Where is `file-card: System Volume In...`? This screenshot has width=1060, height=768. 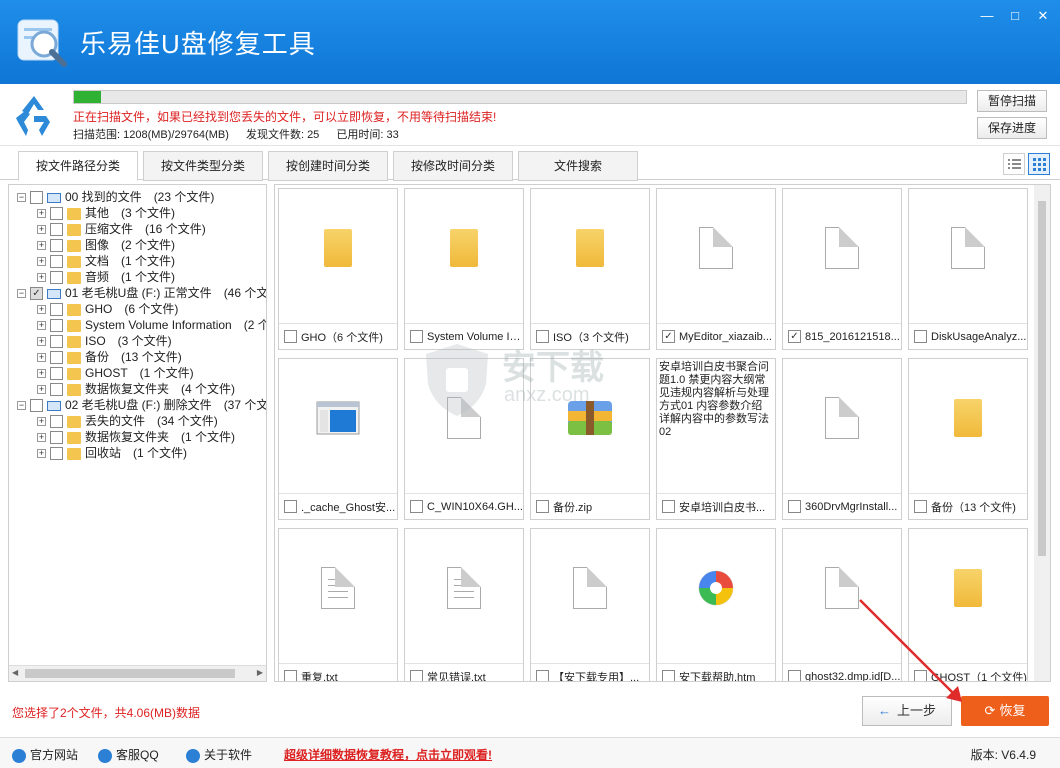 file-card: System Volume In... is located at coordinates (464, 269).